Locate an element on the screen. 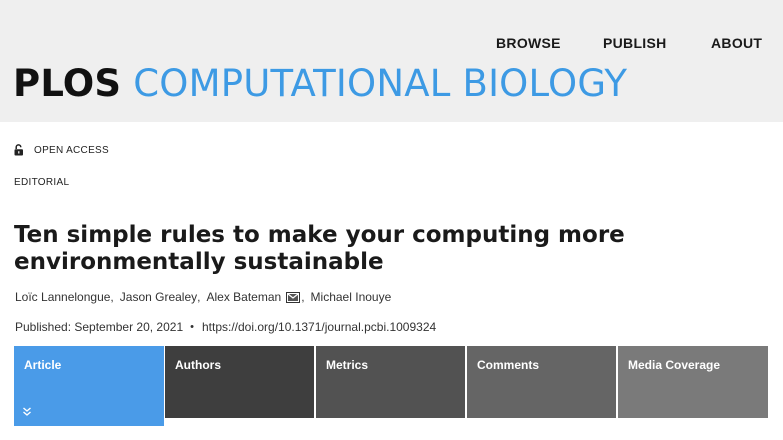 This screenshot has width=783, height=440. open-lock-icon is located at coordinates (19, 150).